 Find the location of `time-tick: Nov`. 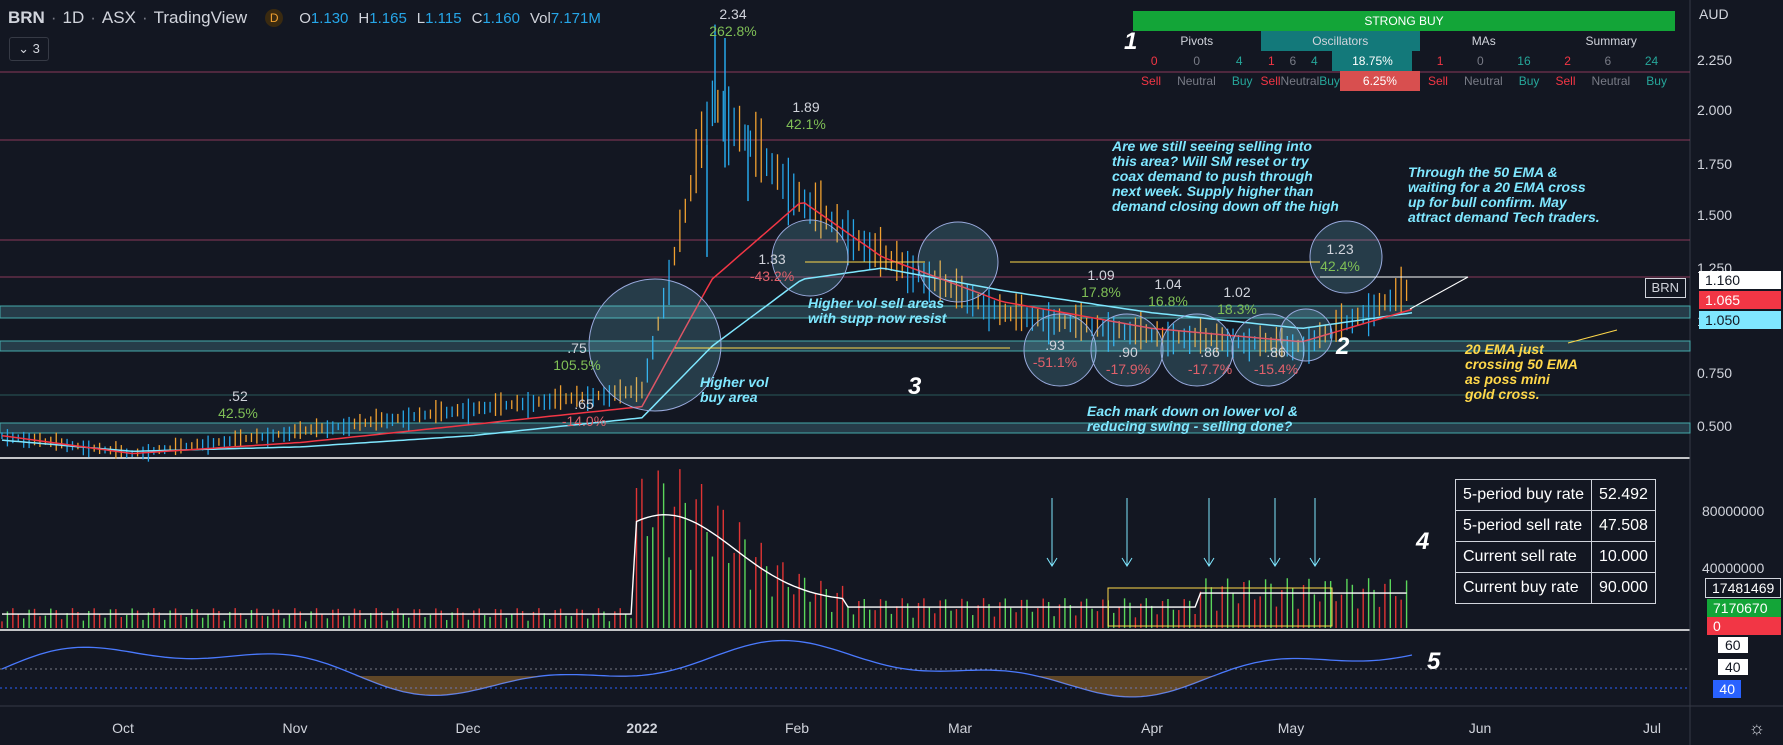

time-tick: Nov is located at coordinates (295, 728).